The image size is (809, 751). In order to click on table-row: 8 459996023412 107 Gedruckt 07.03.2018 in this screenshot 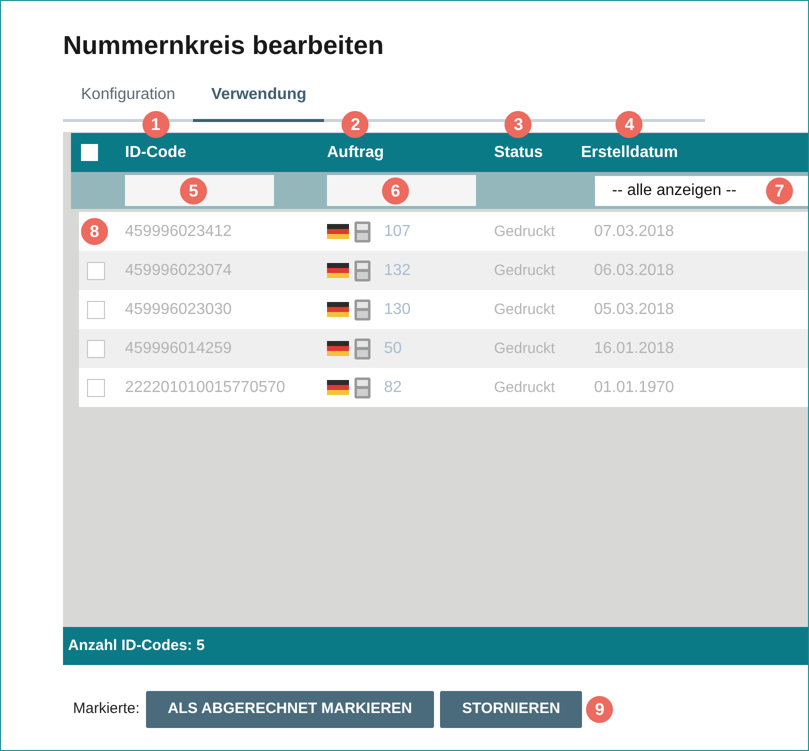, I will do `click(443, 231)`.